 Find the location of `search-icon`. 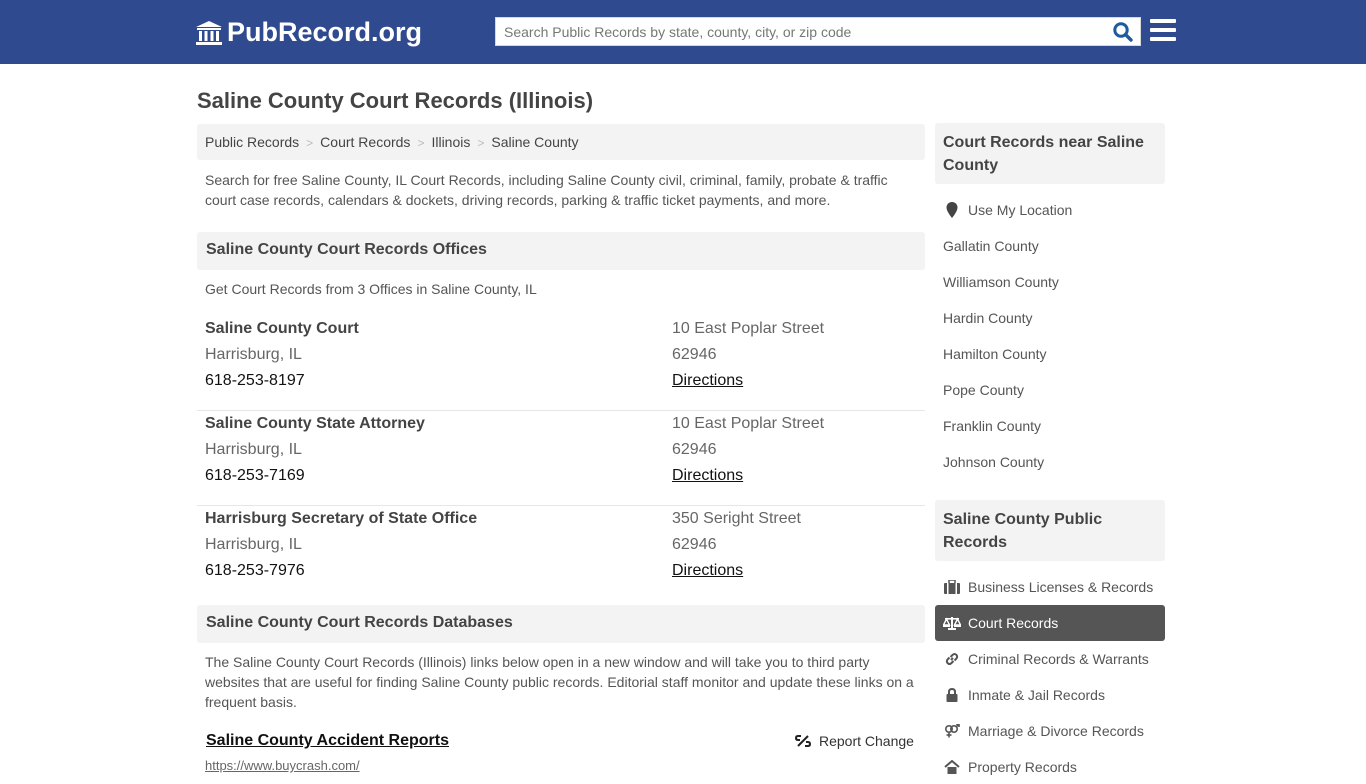

search-icon is located at coordinates (1123, 32).